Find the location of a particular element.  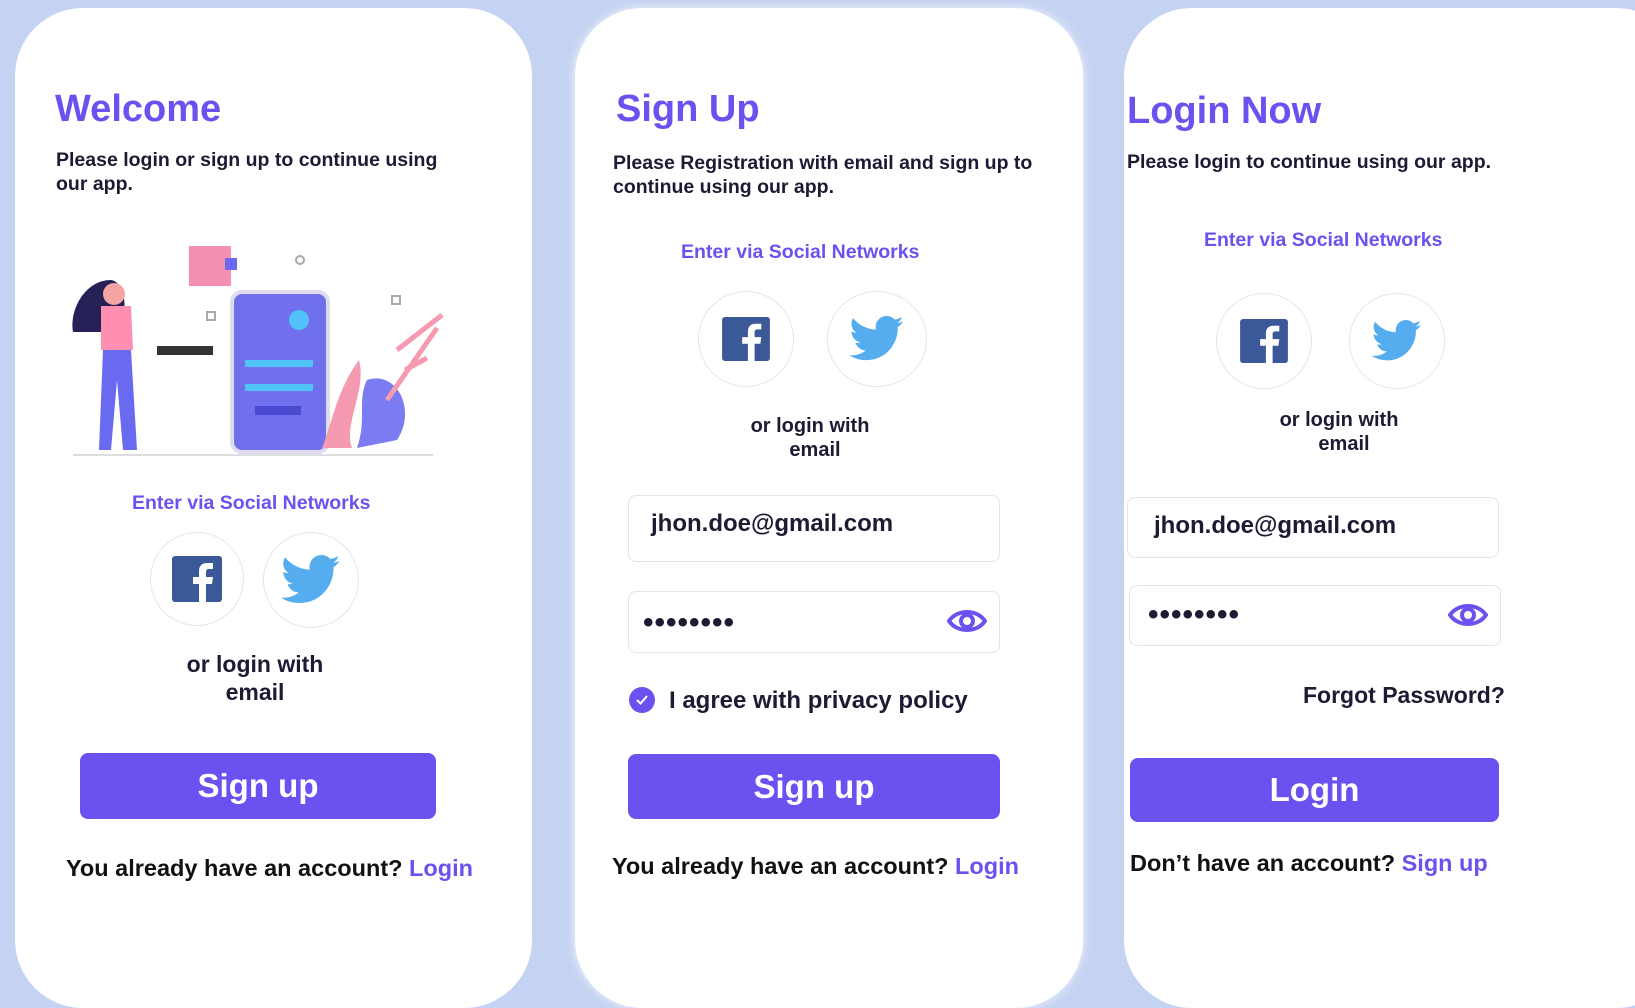

login-button: Login is located at coordinates (1314, 790).